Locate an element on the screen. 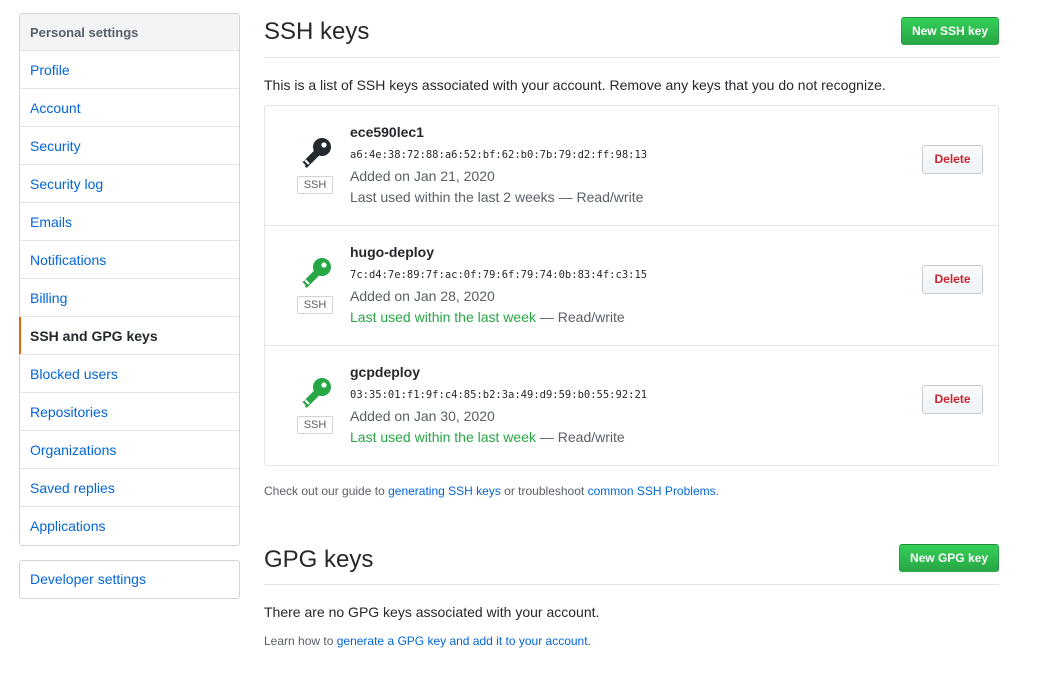 The height and width of the screenshot is (684, 1059). guide-suffix: . is located at coordinates (717, 491).